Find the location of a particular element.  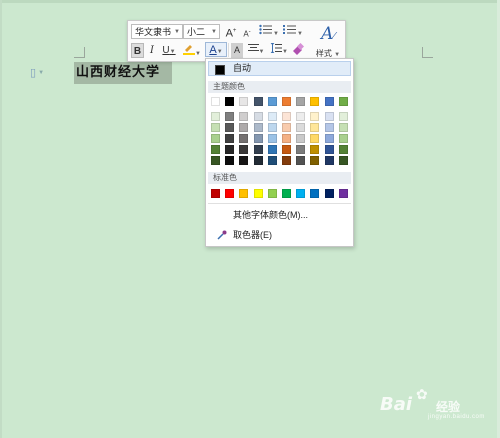

eyedropper-item: 取色器(E) is located at coordinates (279, 235).